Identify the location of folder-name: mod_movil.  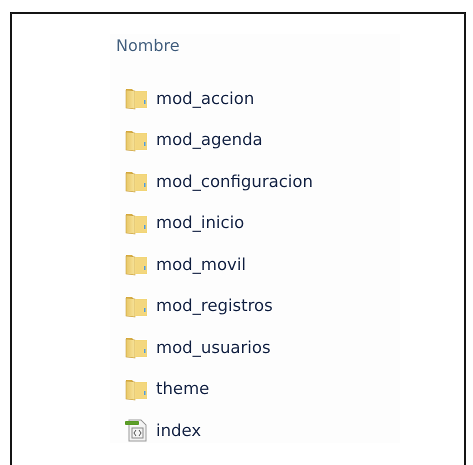
(201, 264).